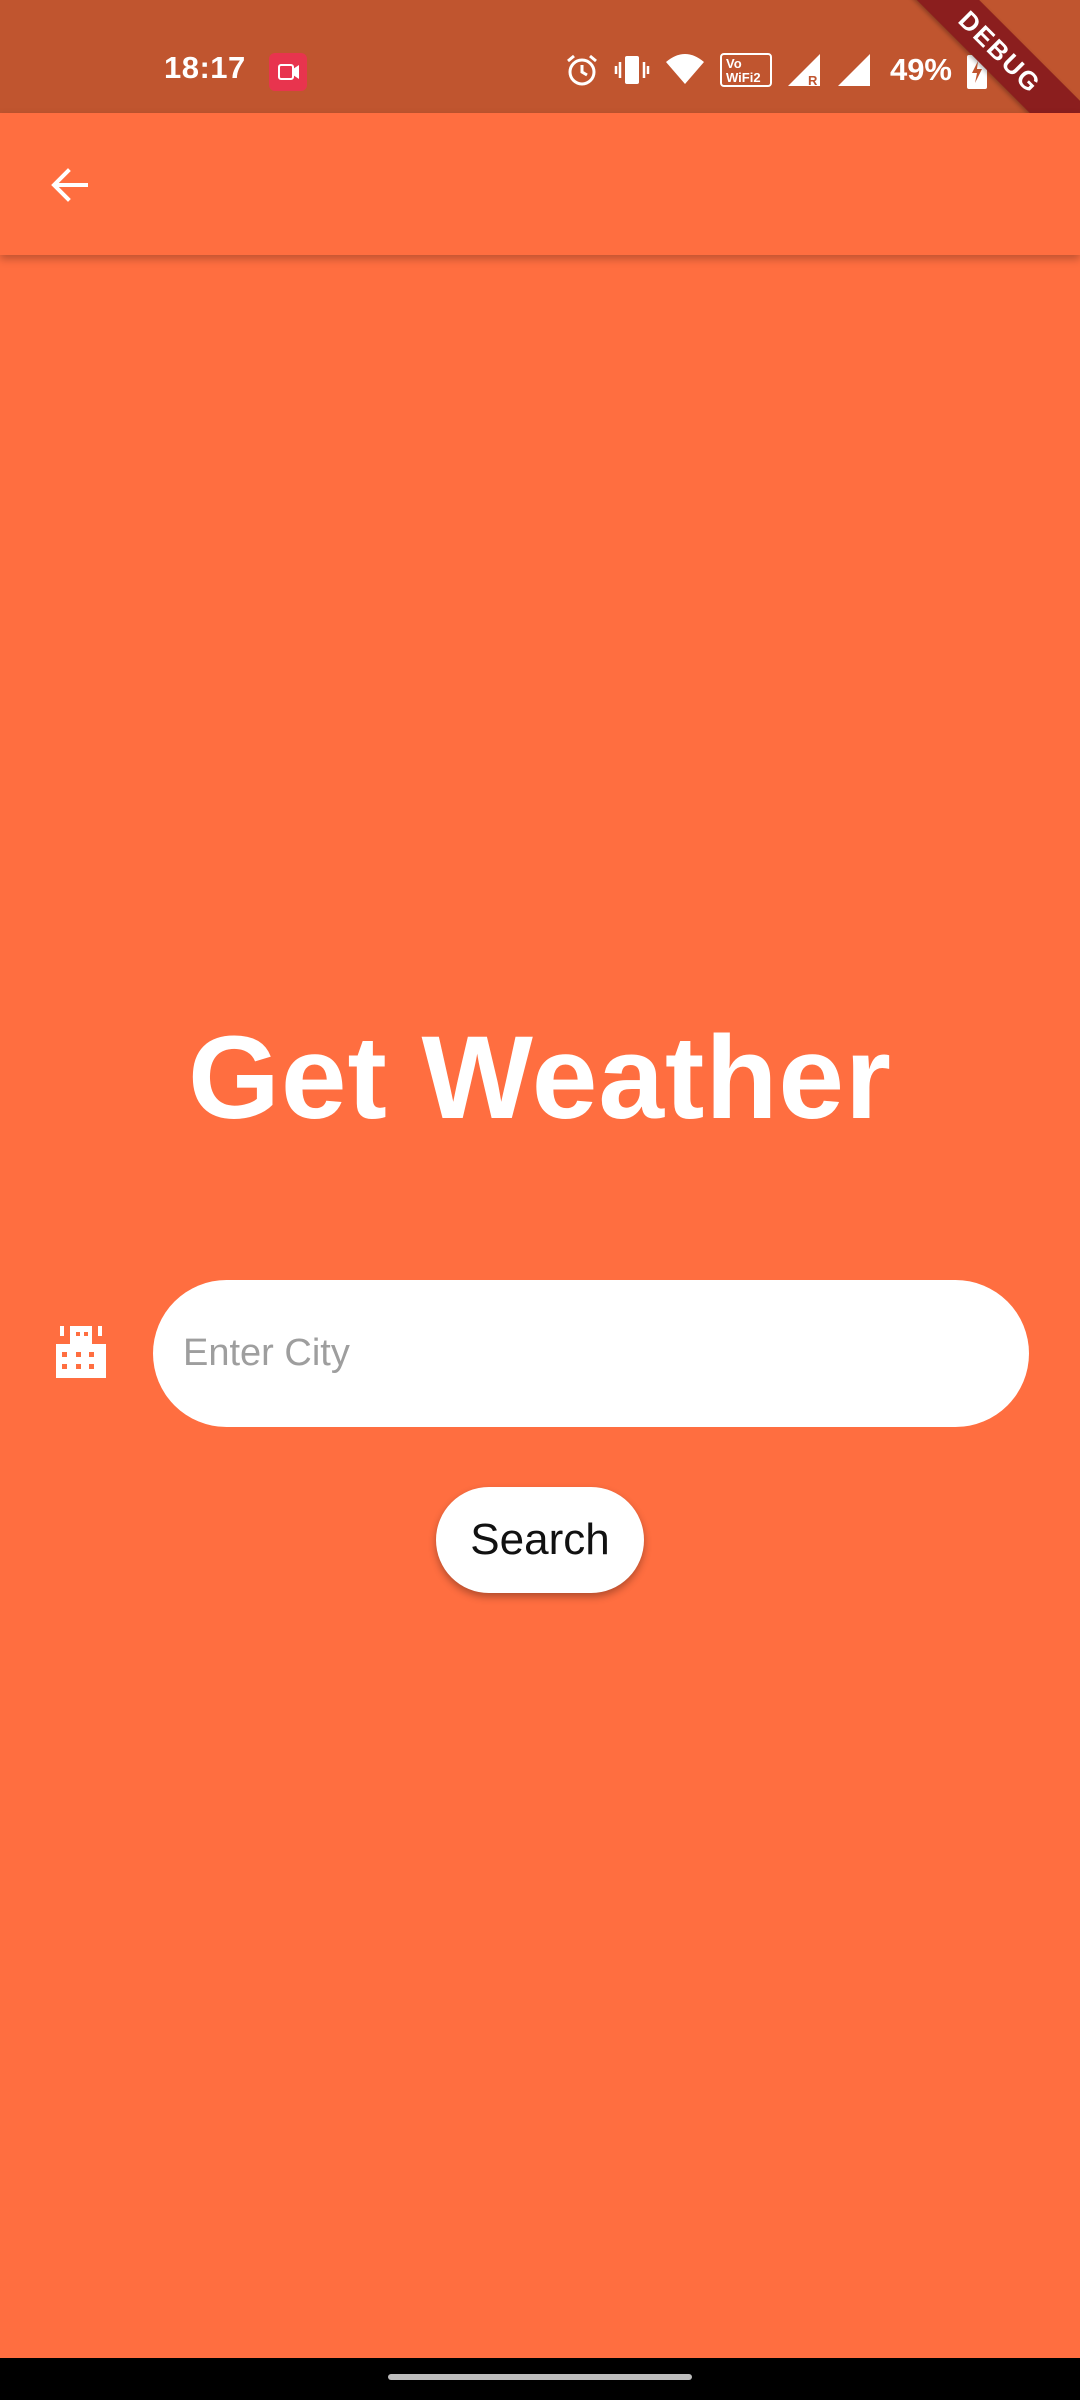 This screenshot has height=2400, width=1080. I want to click on vibrate-icon, so click(632, 70).